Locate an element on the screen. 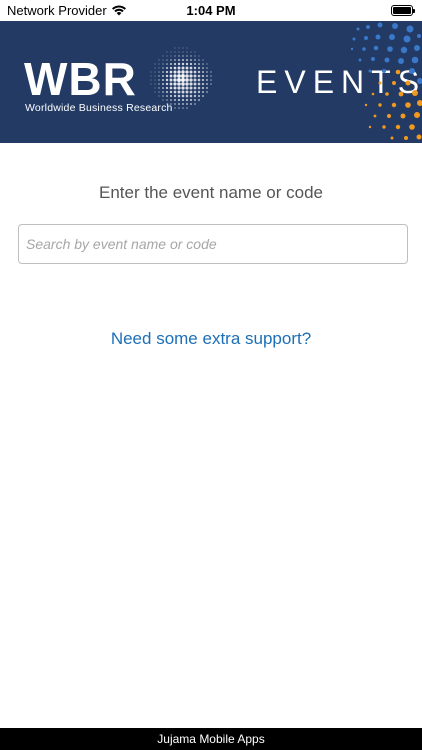 This screenshot has height=750, width=422. battery-icon is located at coordinates (403, 10).